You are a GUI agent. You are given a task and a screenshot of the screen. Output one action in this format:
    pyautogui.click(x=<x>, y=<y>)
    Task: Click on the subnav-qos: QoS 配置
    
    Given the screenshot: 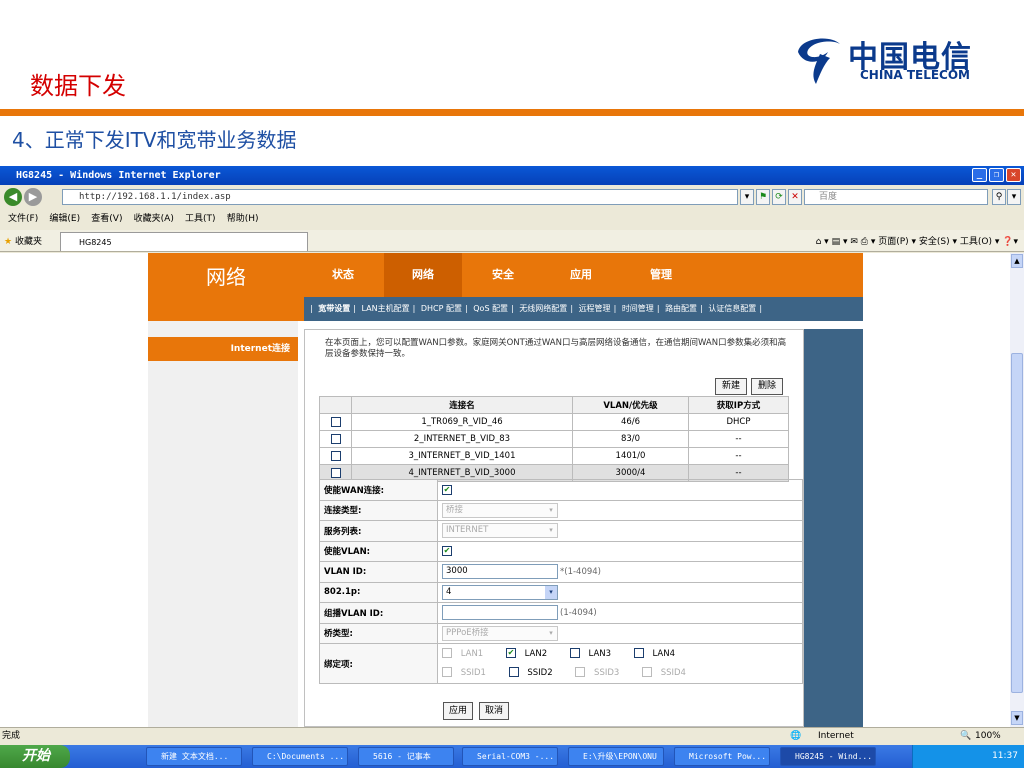 What is the action you would take?
    pyautogui.click(x=490, y=308)
    